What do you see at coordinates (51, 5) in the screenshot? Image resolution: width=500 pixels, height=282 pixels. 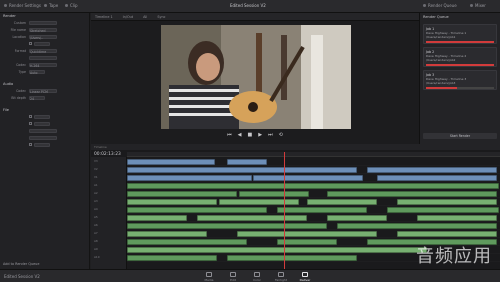 I see `tape-tab: Tape` at bounding box center [51, 5].